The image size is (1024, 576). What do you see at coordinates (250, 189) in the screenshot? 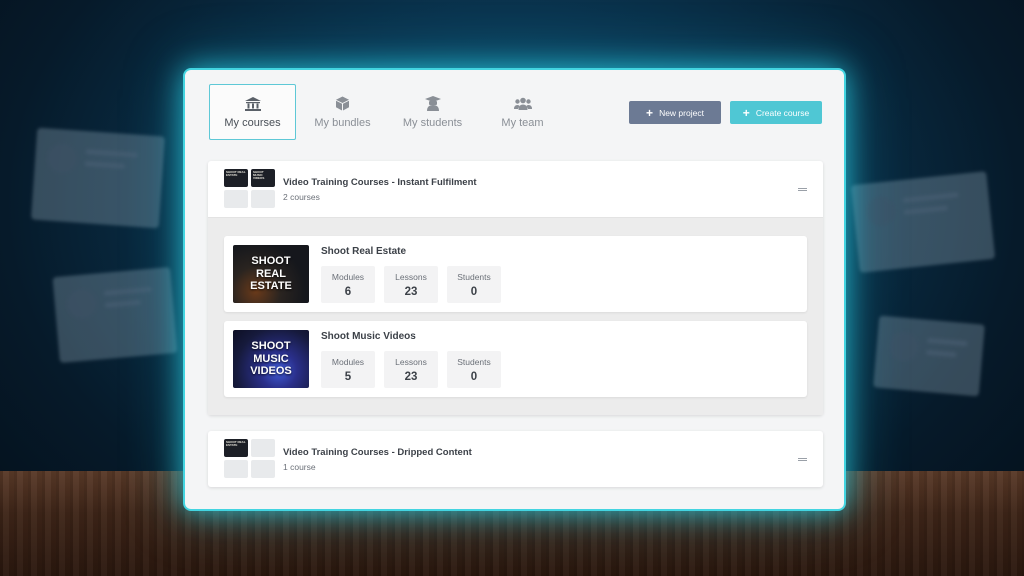
I see `project-thumbnails: SHOOT REAL ESTATE SHOOT MUSIC VIDEOS` at bounding box center [250, 189].